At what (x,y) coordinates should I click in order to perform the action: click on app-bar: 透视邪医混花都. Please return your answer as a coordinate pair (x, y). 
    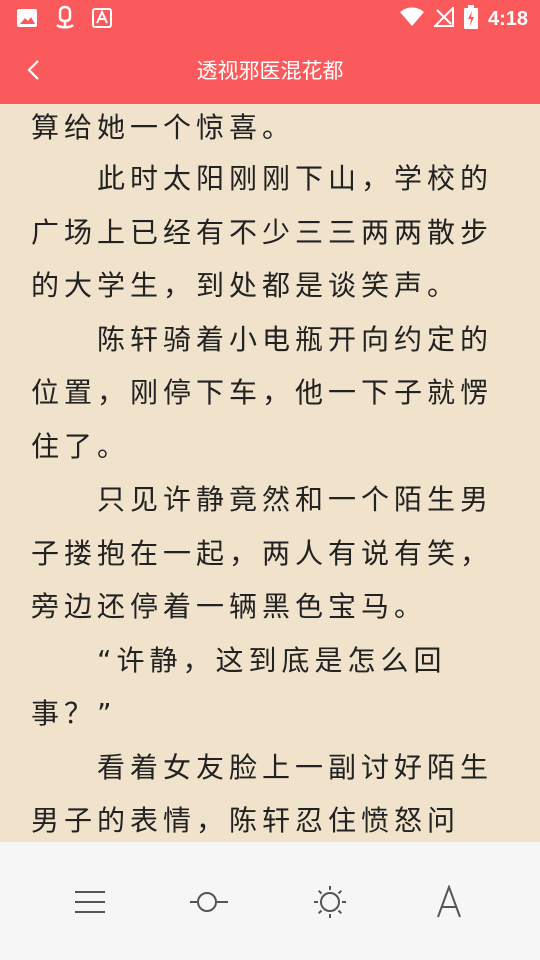
    Looking at the image, I should click on (270, 70).